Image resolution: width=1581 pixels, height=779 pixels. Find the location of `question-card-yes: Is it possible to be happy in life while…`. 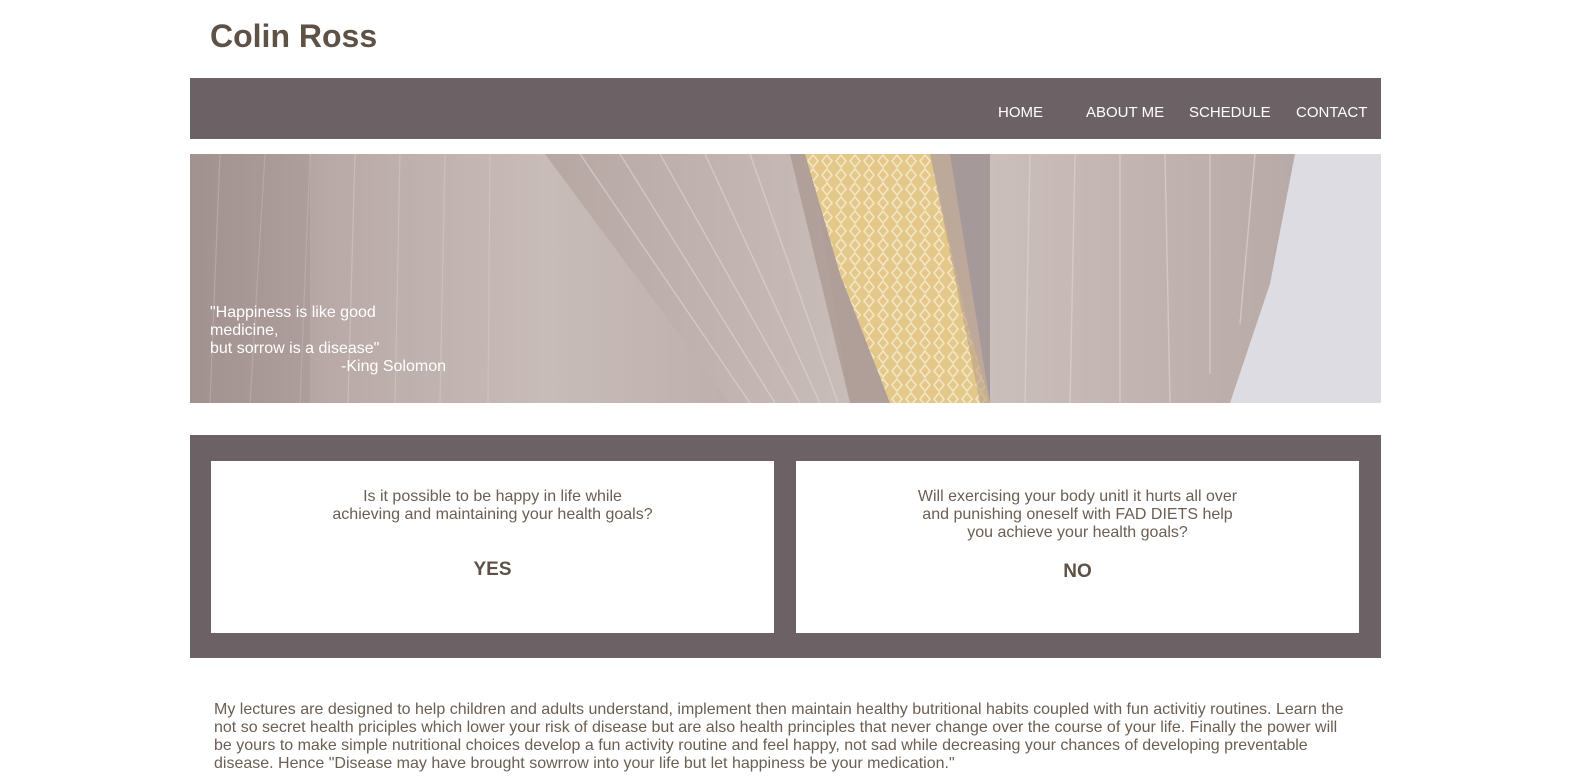

question-card-yes: Is it possible to be happy in life while… is located at coordinates (492, 547).